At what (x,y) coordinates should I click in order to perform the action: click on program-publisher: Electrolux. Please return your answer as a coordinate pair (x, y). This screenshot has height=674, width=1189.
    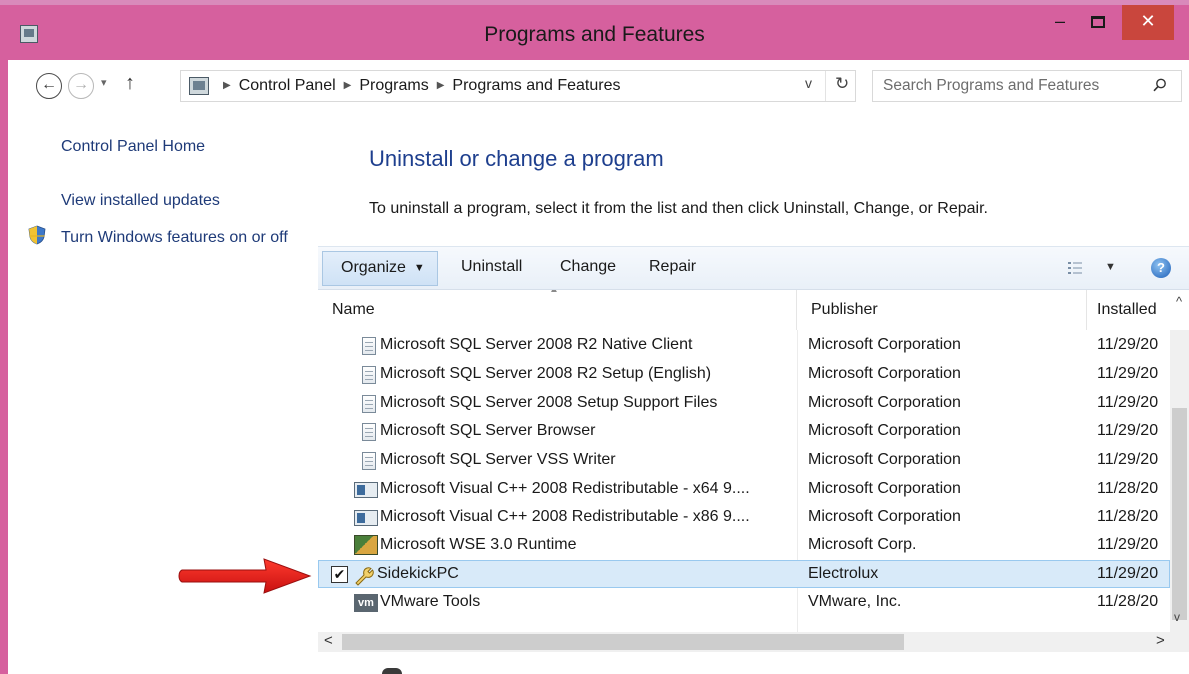
    Looking at the image, I should click on (843, 573).